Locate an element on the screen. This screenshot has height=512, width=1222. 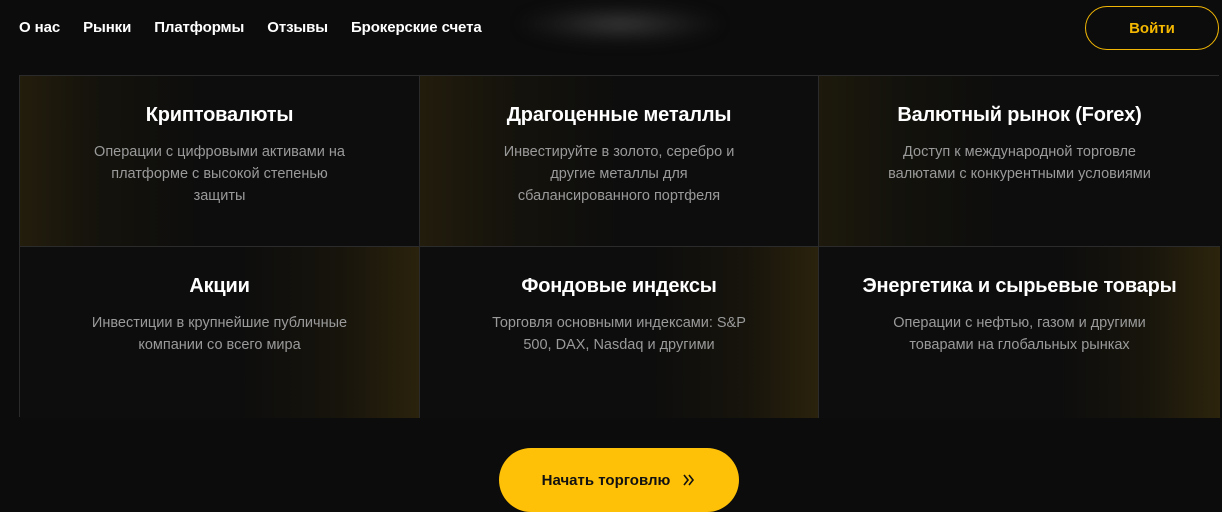
market-card-title: Фондовые индексы is located at coordinates (619, 286).